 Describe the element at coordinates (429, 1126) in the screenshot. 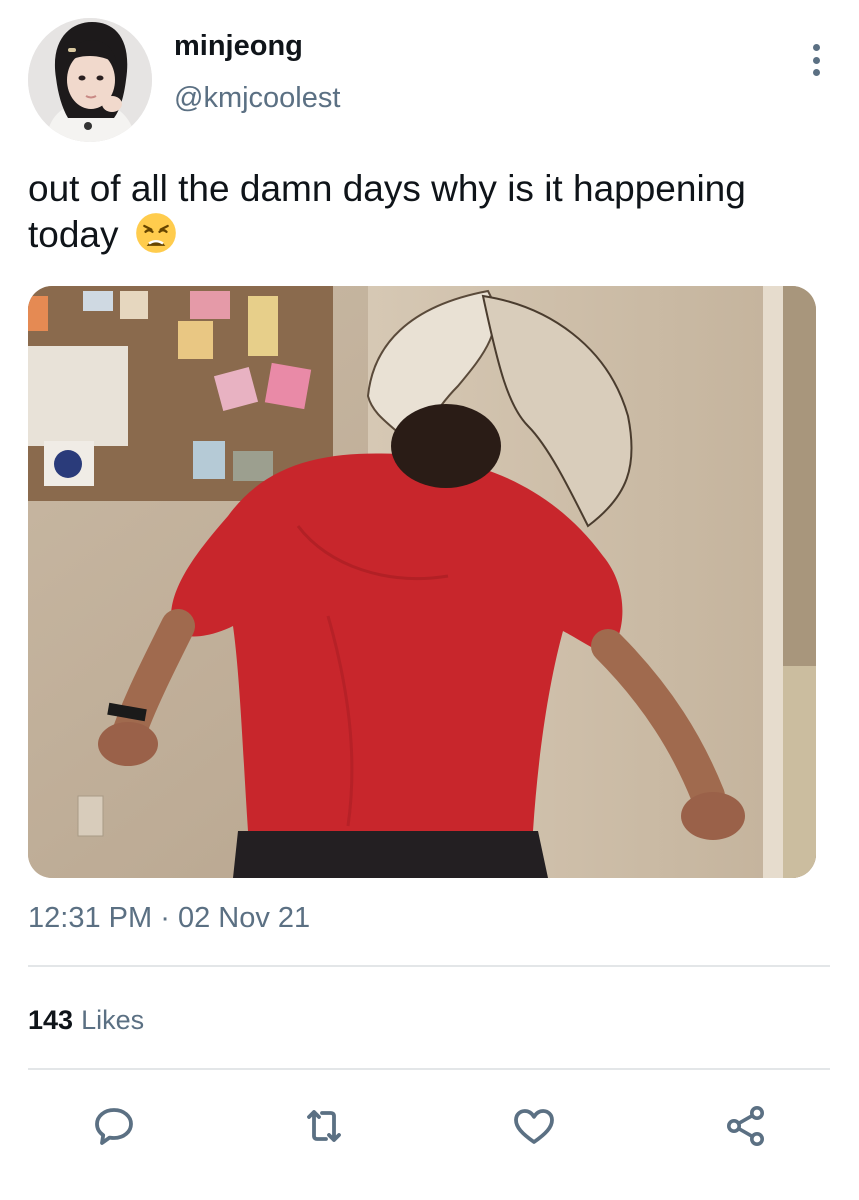

I see `action-bar` at that location.